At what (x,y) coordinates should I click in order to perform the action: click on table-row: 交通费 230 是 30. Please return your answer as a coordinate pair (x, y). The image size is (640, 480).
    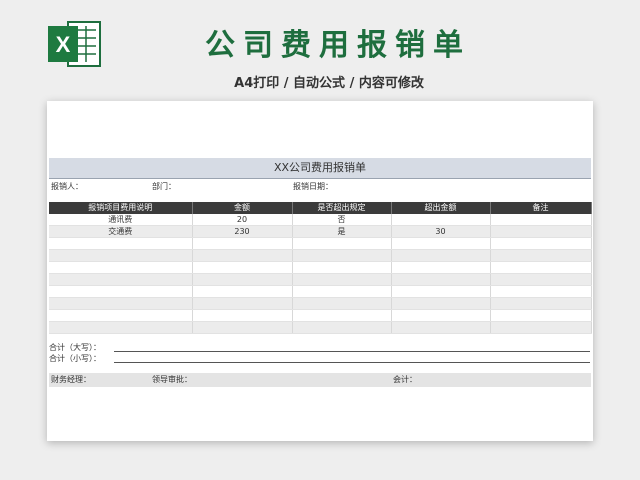
    Looking at the image, I should click on (320, 231).